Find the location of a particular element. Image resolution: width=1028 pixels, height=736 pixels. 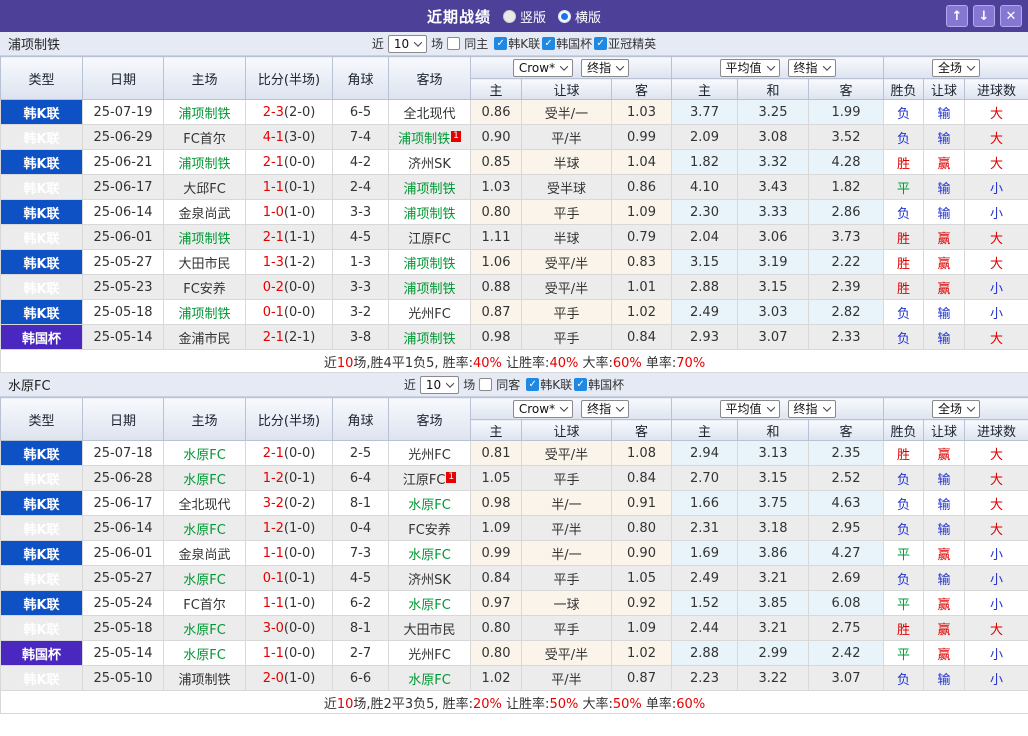

cell-result: 负 is located at coordinates (904, 337).